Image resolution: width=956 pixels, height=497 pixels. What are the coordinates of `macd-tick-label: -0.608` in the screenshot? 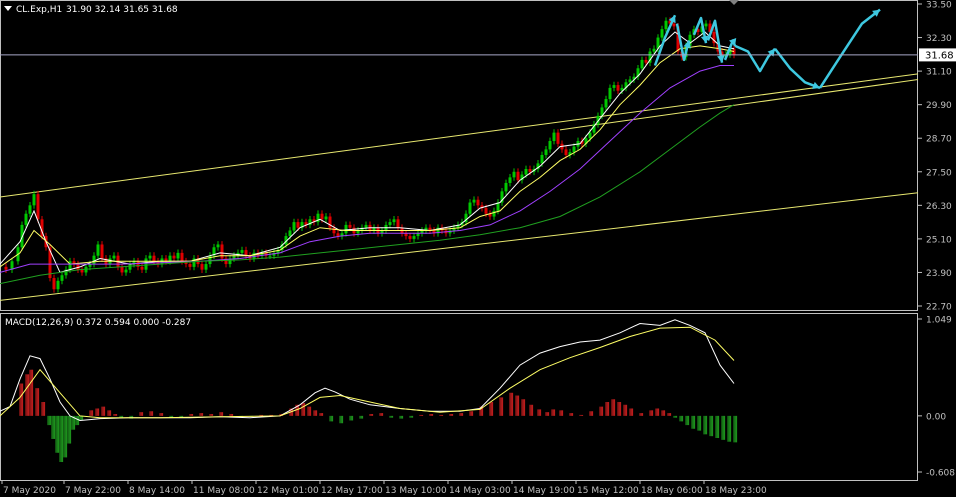 It's located at (940, 474).